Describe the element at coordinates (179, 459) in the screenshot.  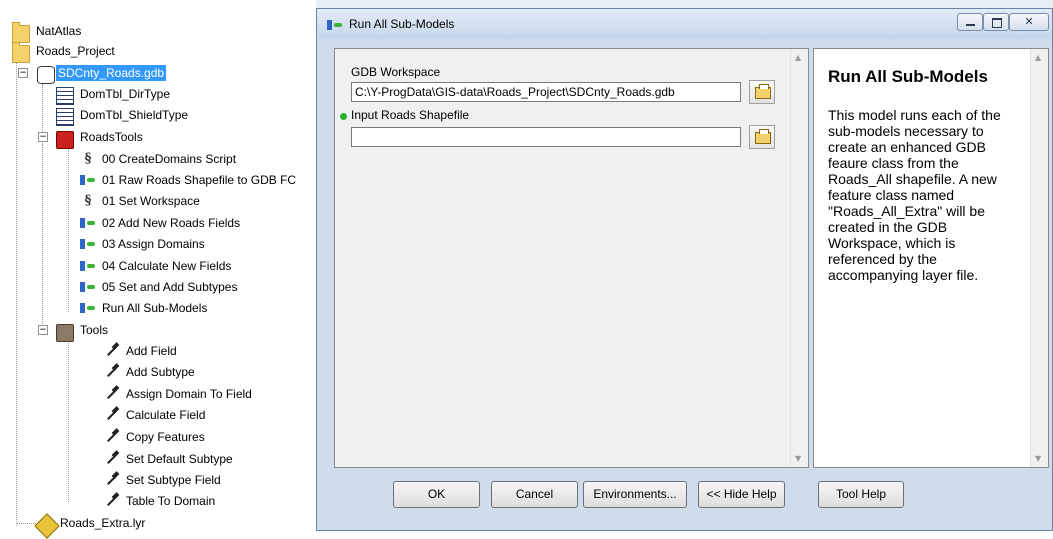
I see `tree-item-label: Set Default Subtype` at that location.